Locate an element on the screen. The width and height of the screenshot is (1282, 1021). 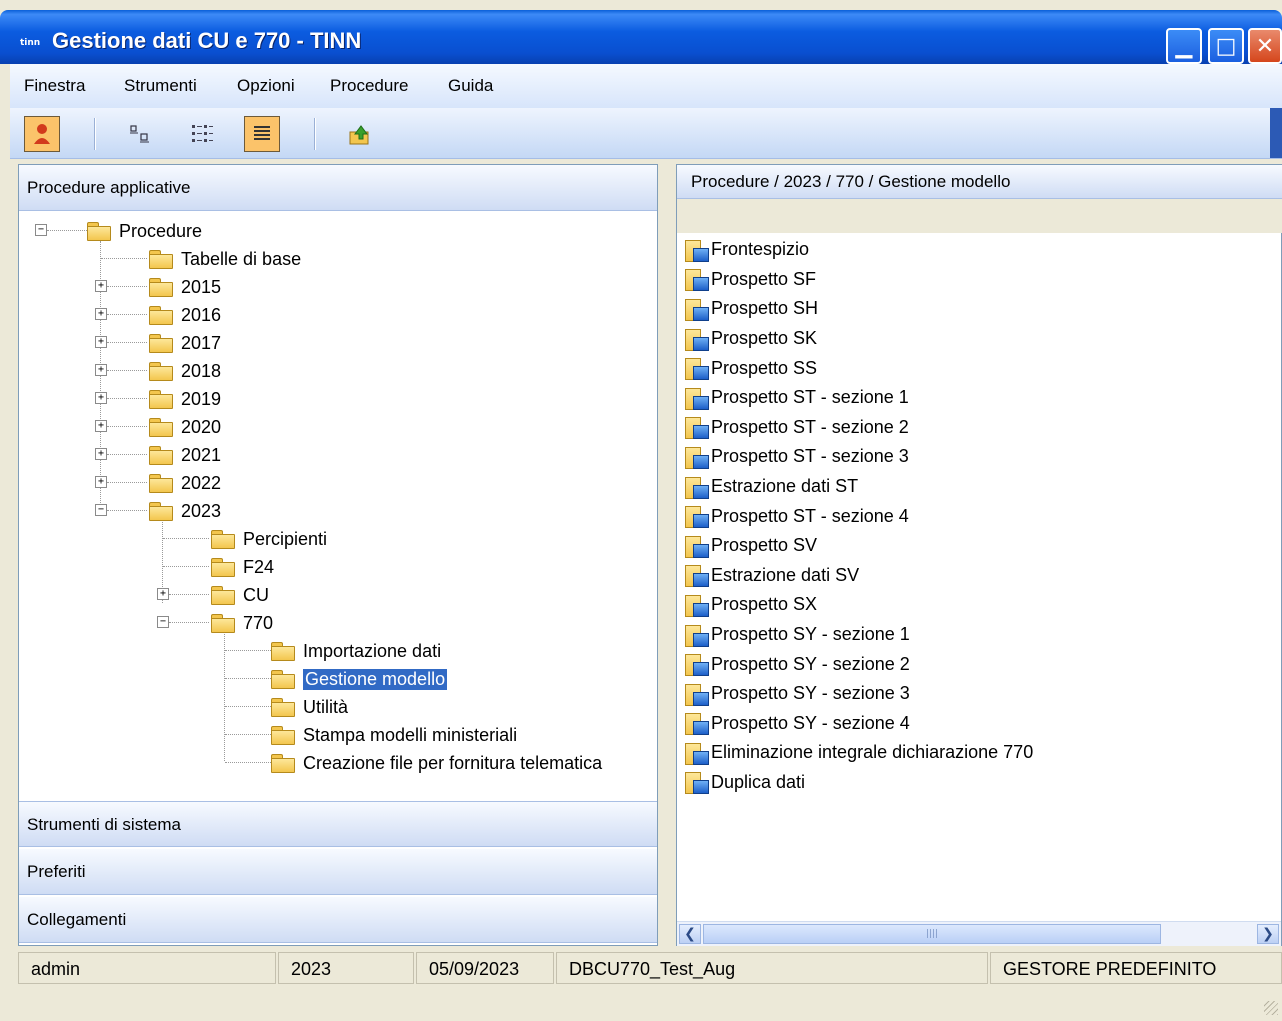
list-item: Prospetto ST - sezione 3 is located at coordinates (981, 457).